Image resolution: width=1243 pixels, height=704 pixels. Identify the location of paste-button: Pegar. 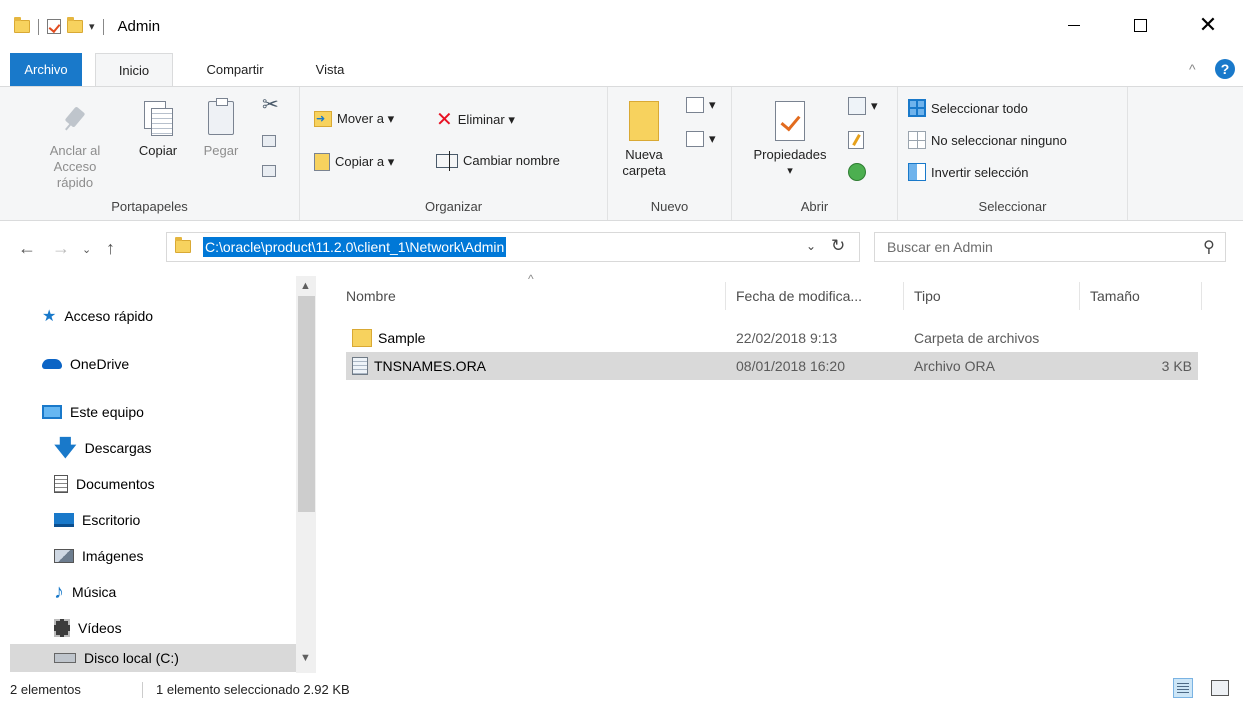
(221, 128).